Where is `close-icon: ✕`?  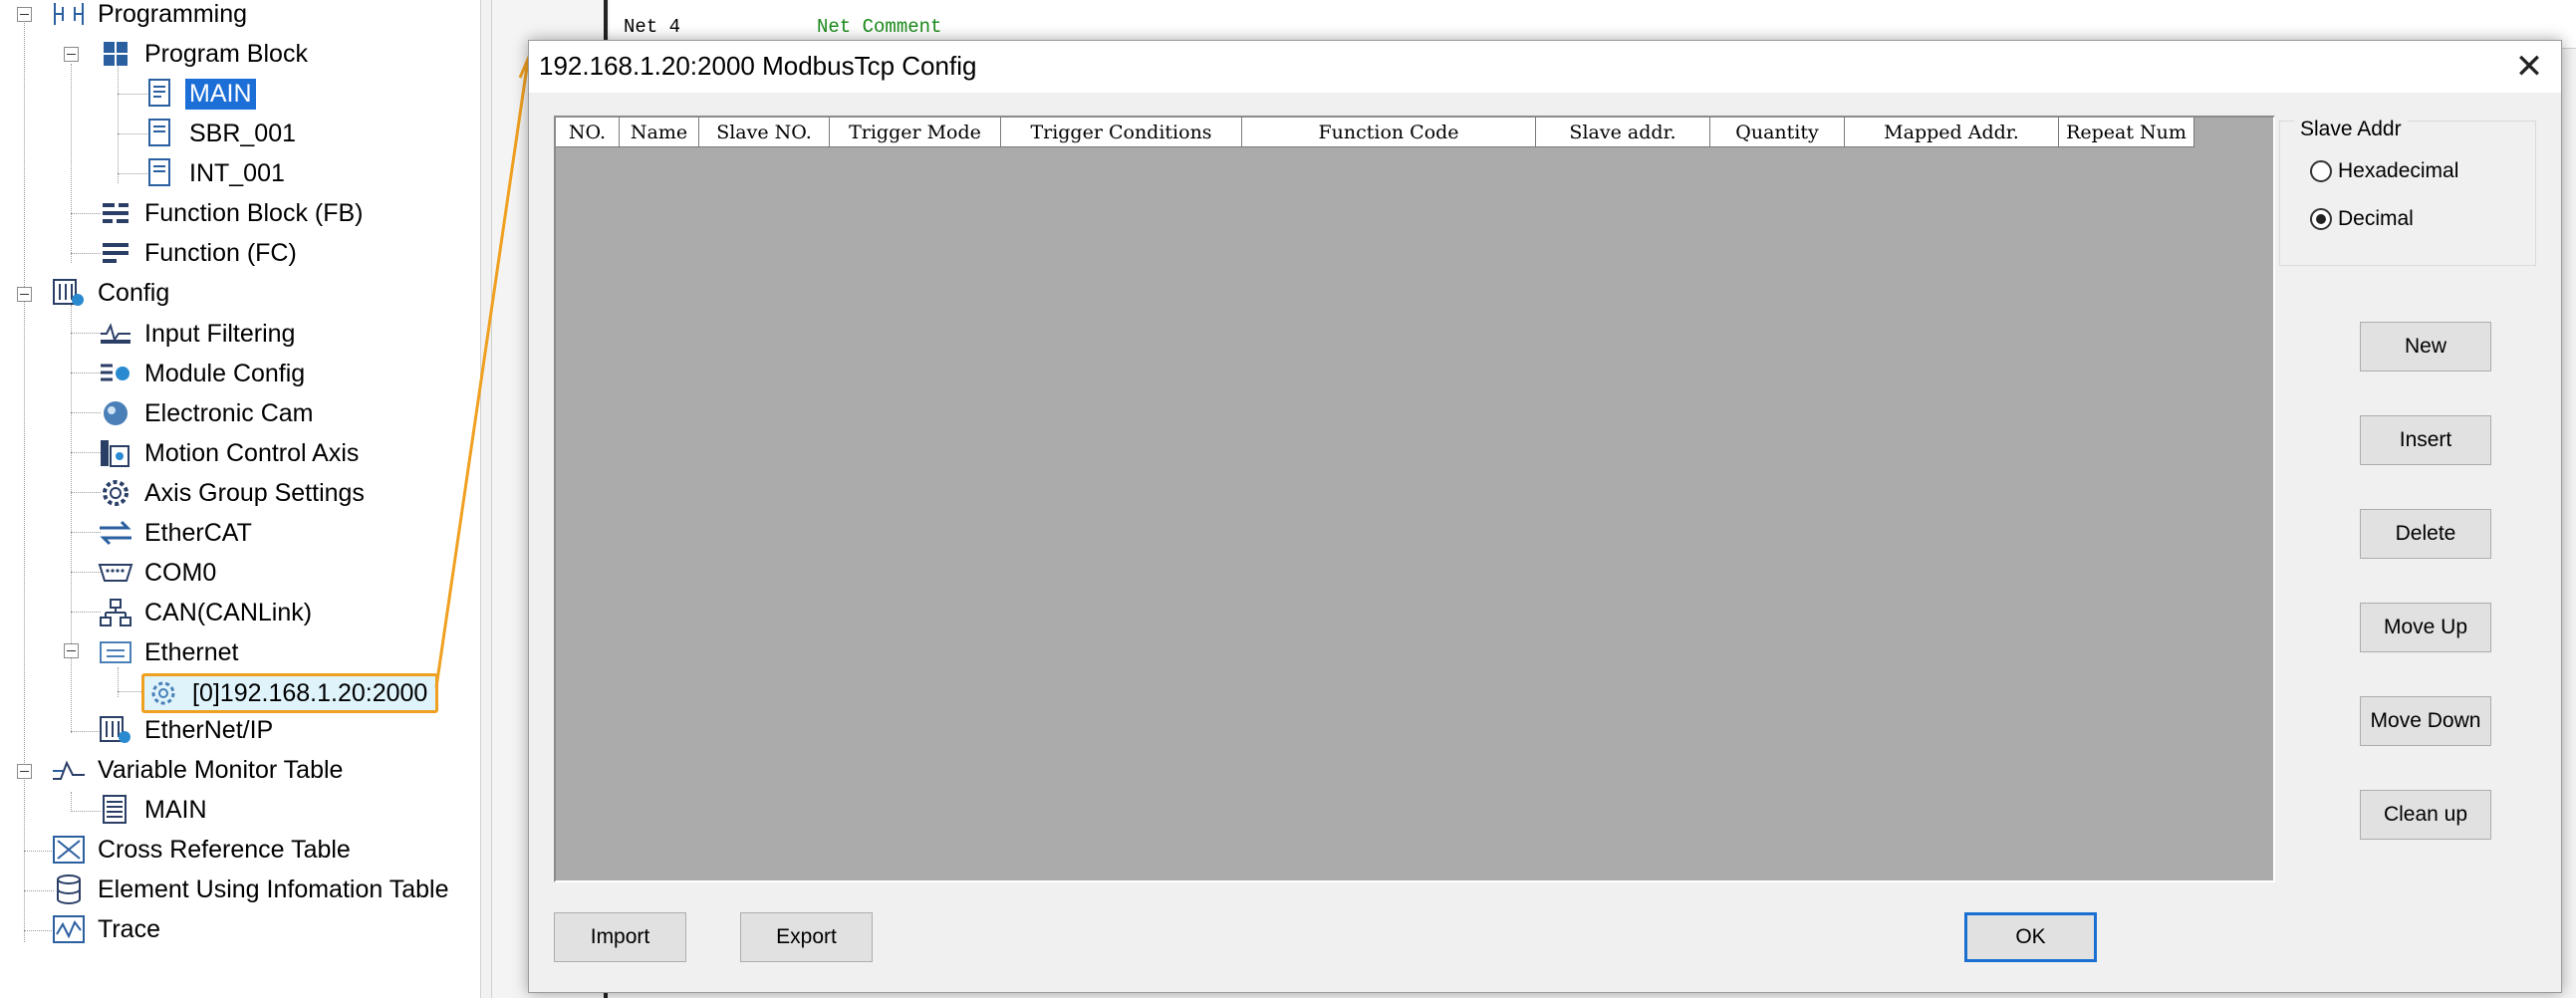
close-icon: ✕ is located at coordinates (2529, 67).